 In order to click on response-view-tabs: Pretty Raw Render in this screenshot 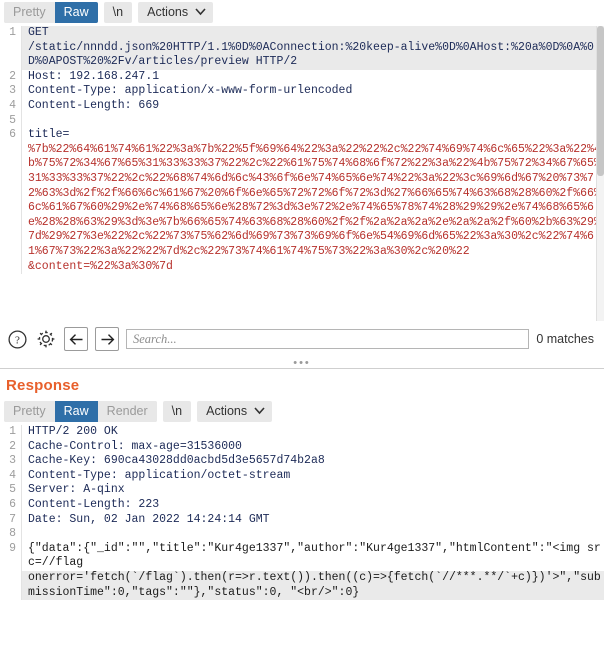, I will do `click(80, 411)`.